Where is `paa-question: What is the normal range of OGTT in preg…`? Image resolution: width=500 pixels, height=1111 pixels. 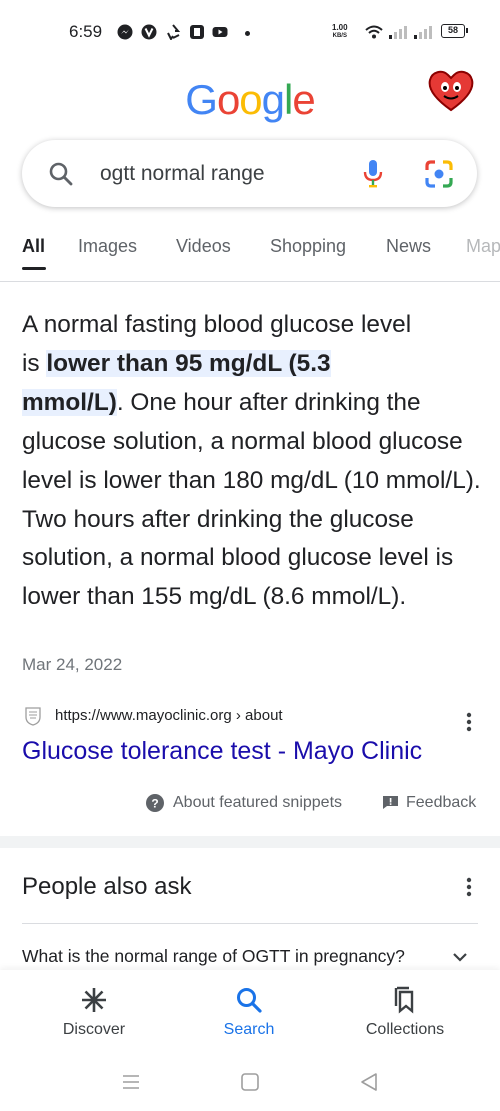
paa-question: What is the normal range of OGTT in preg… is located at coordinates (213, 956).